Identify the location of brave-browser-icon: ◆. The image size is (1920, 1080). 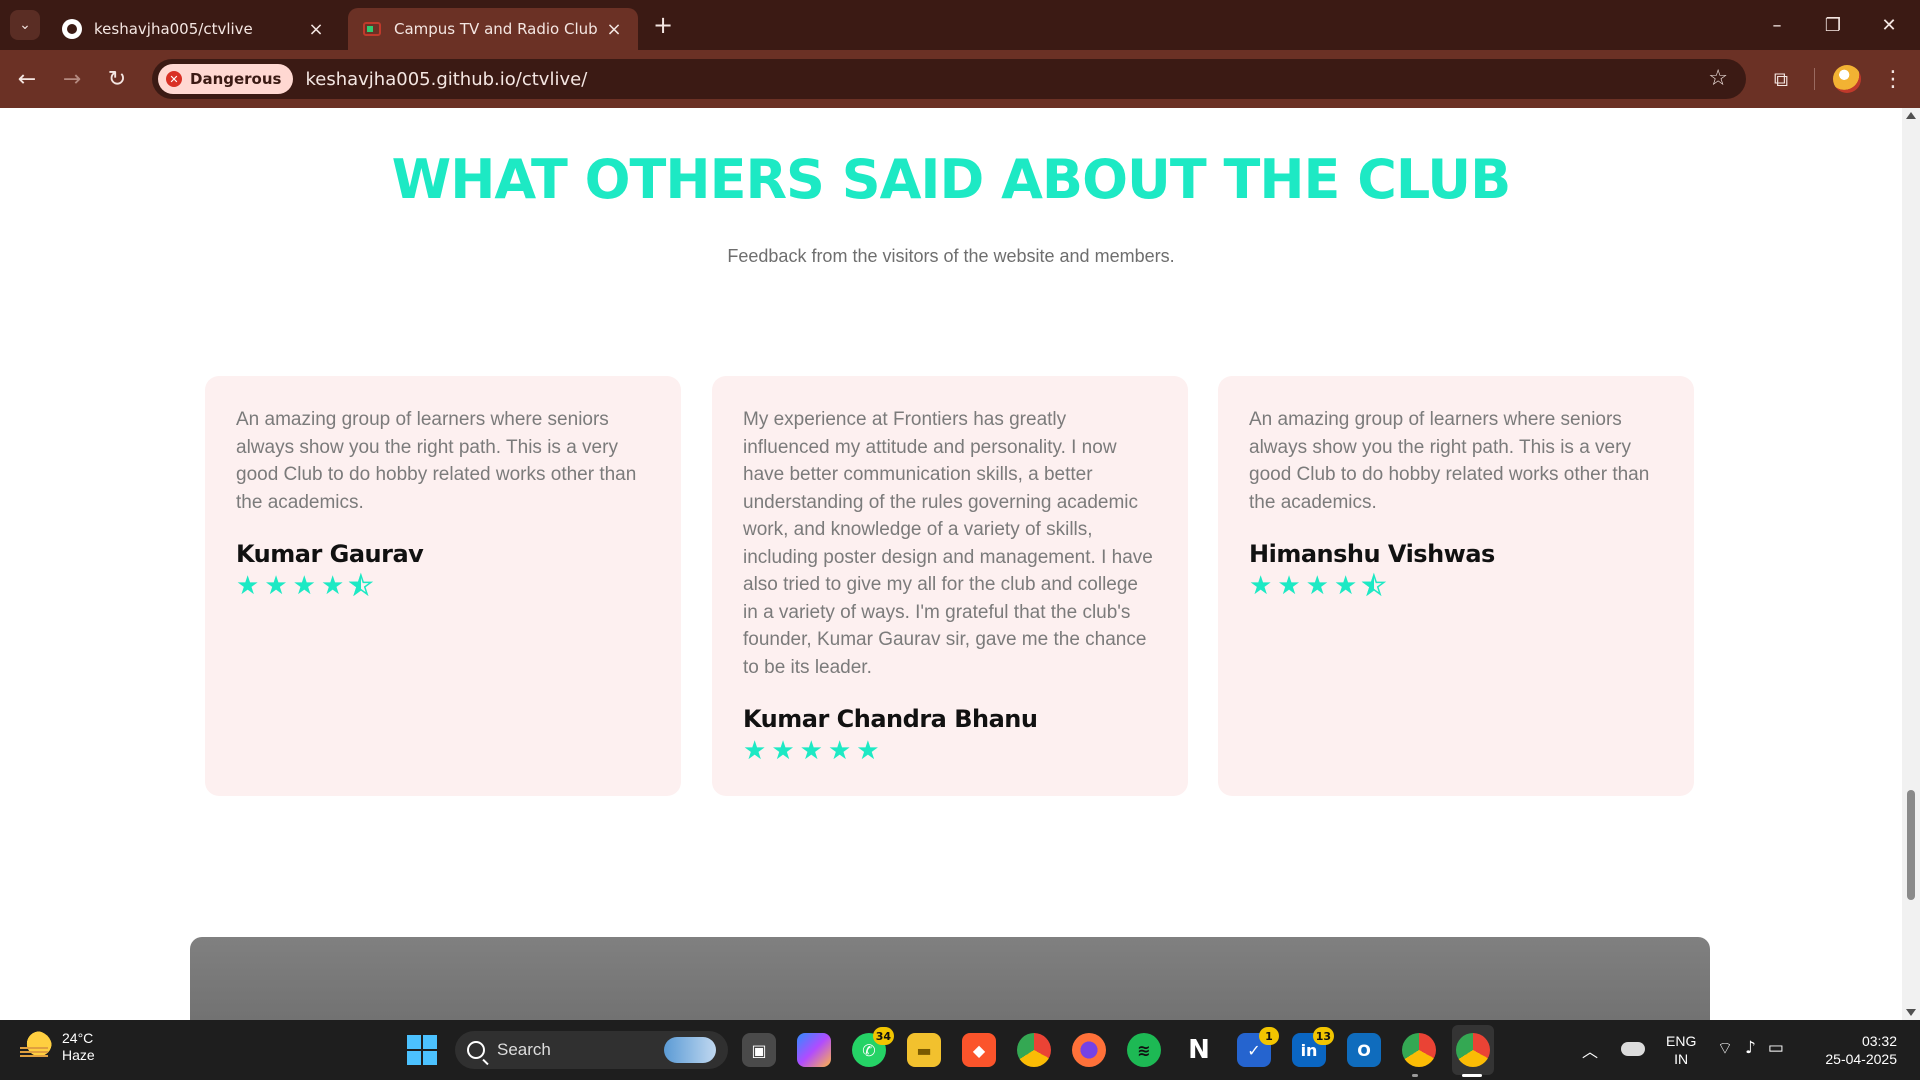
(979, 1050).